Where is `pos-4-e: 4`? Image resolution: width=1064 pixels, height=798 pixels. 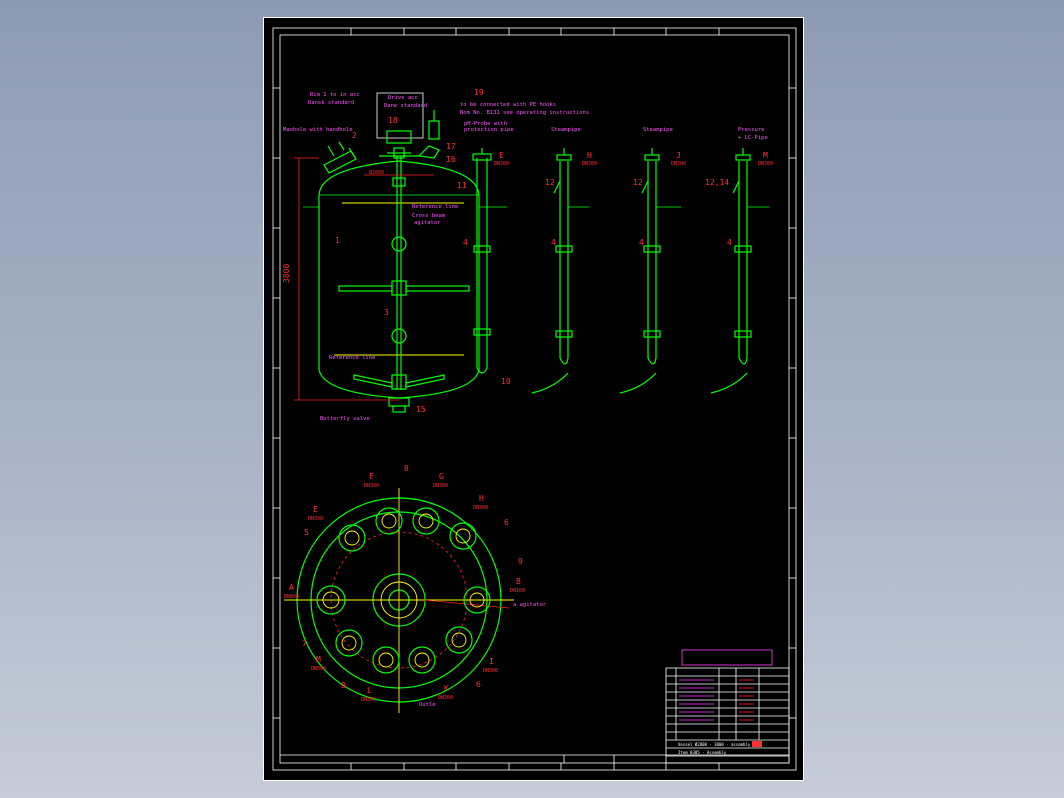 pos-4-e: 4 is located at coordinates (465, 242).